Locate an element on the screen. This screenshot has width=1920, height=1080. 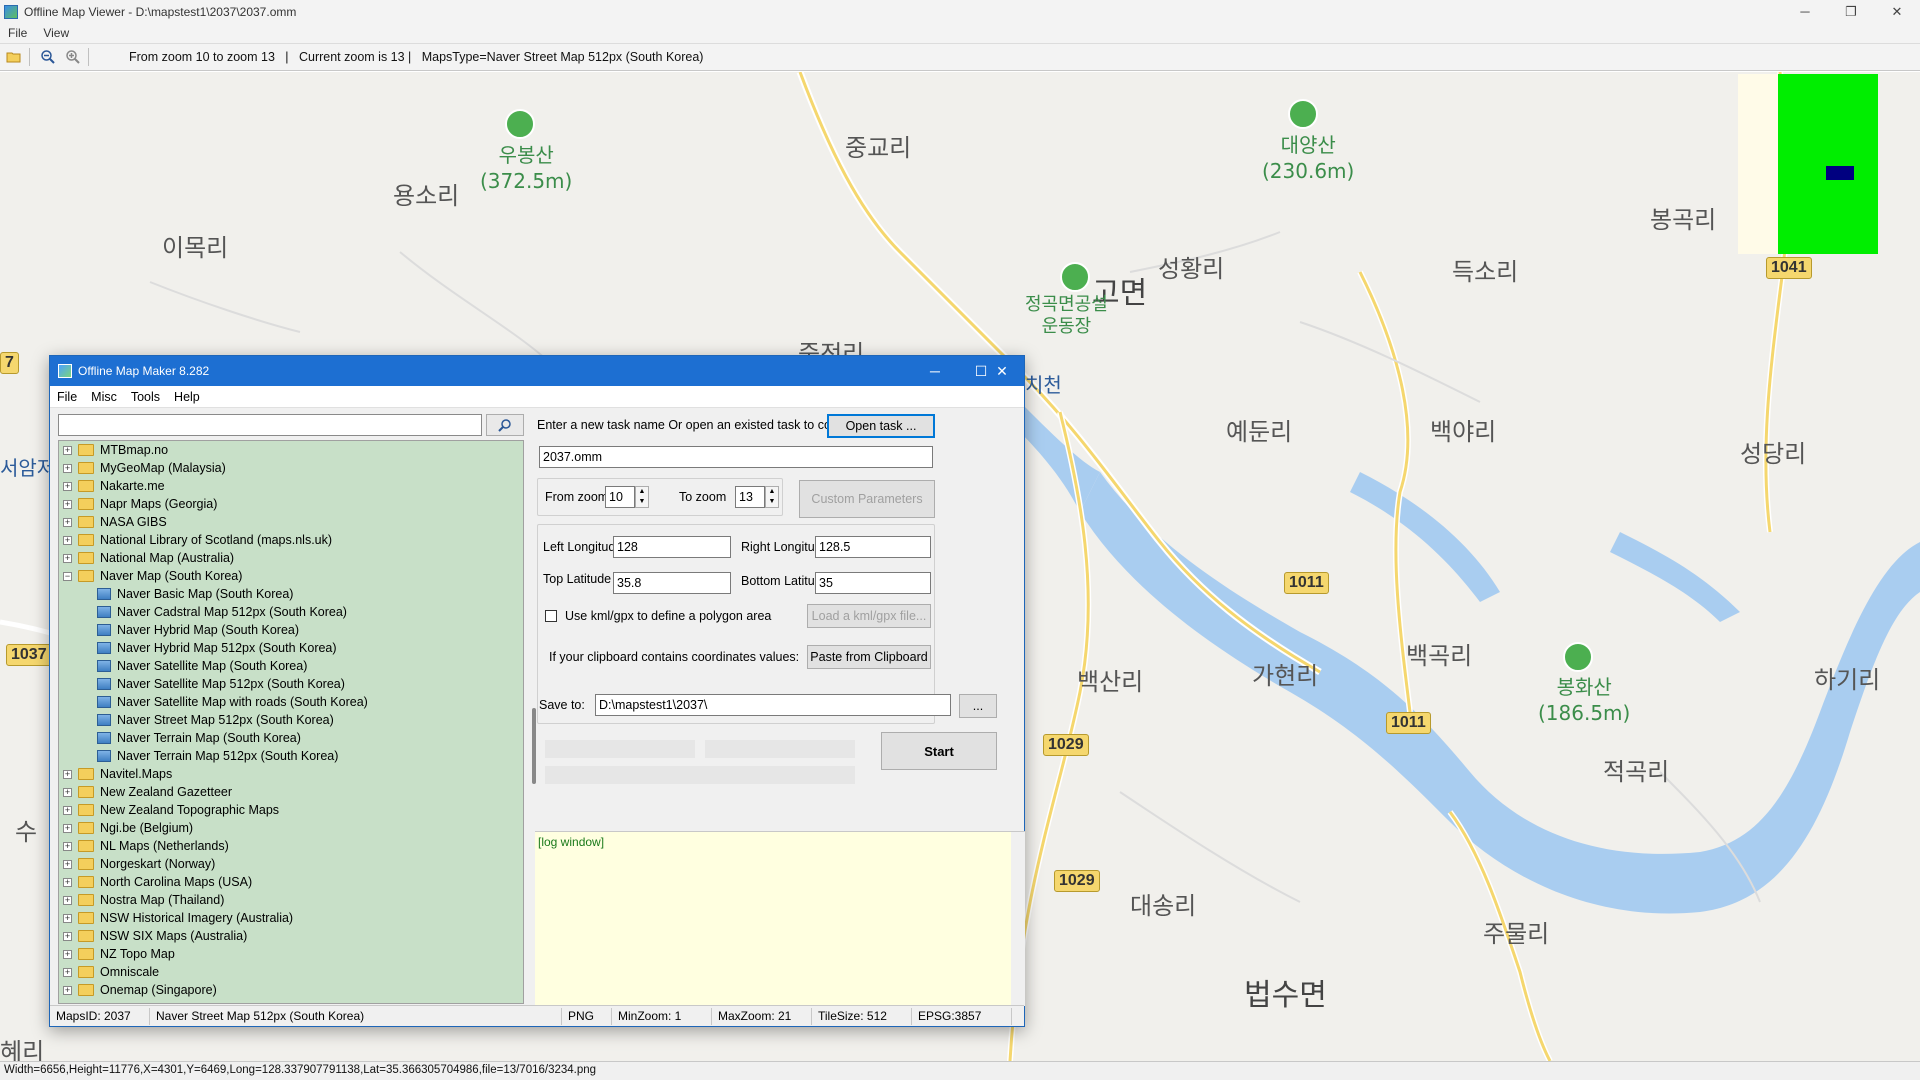
dialog-menu-tools: Tools is located at coordinates (145, 397).